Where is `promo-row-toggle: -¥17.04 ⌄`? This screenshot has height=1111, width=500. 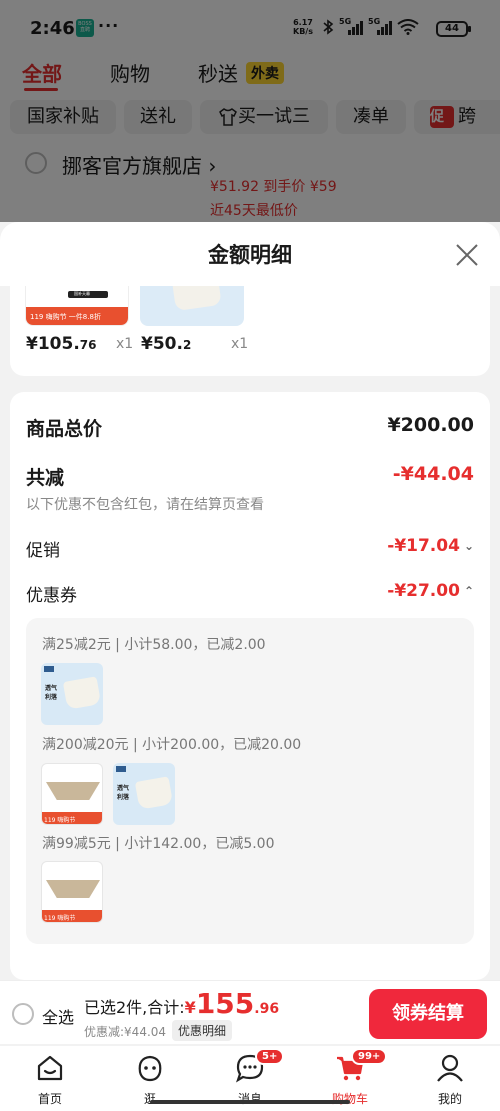 promo-row-toggle: -¥17.04 ⌄ is located at coordinates (430, 546).